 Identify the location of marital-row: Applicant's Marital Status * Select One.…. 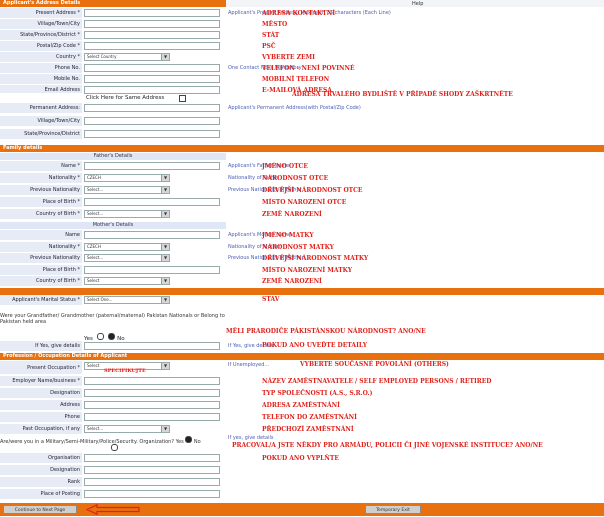
(113, 300).